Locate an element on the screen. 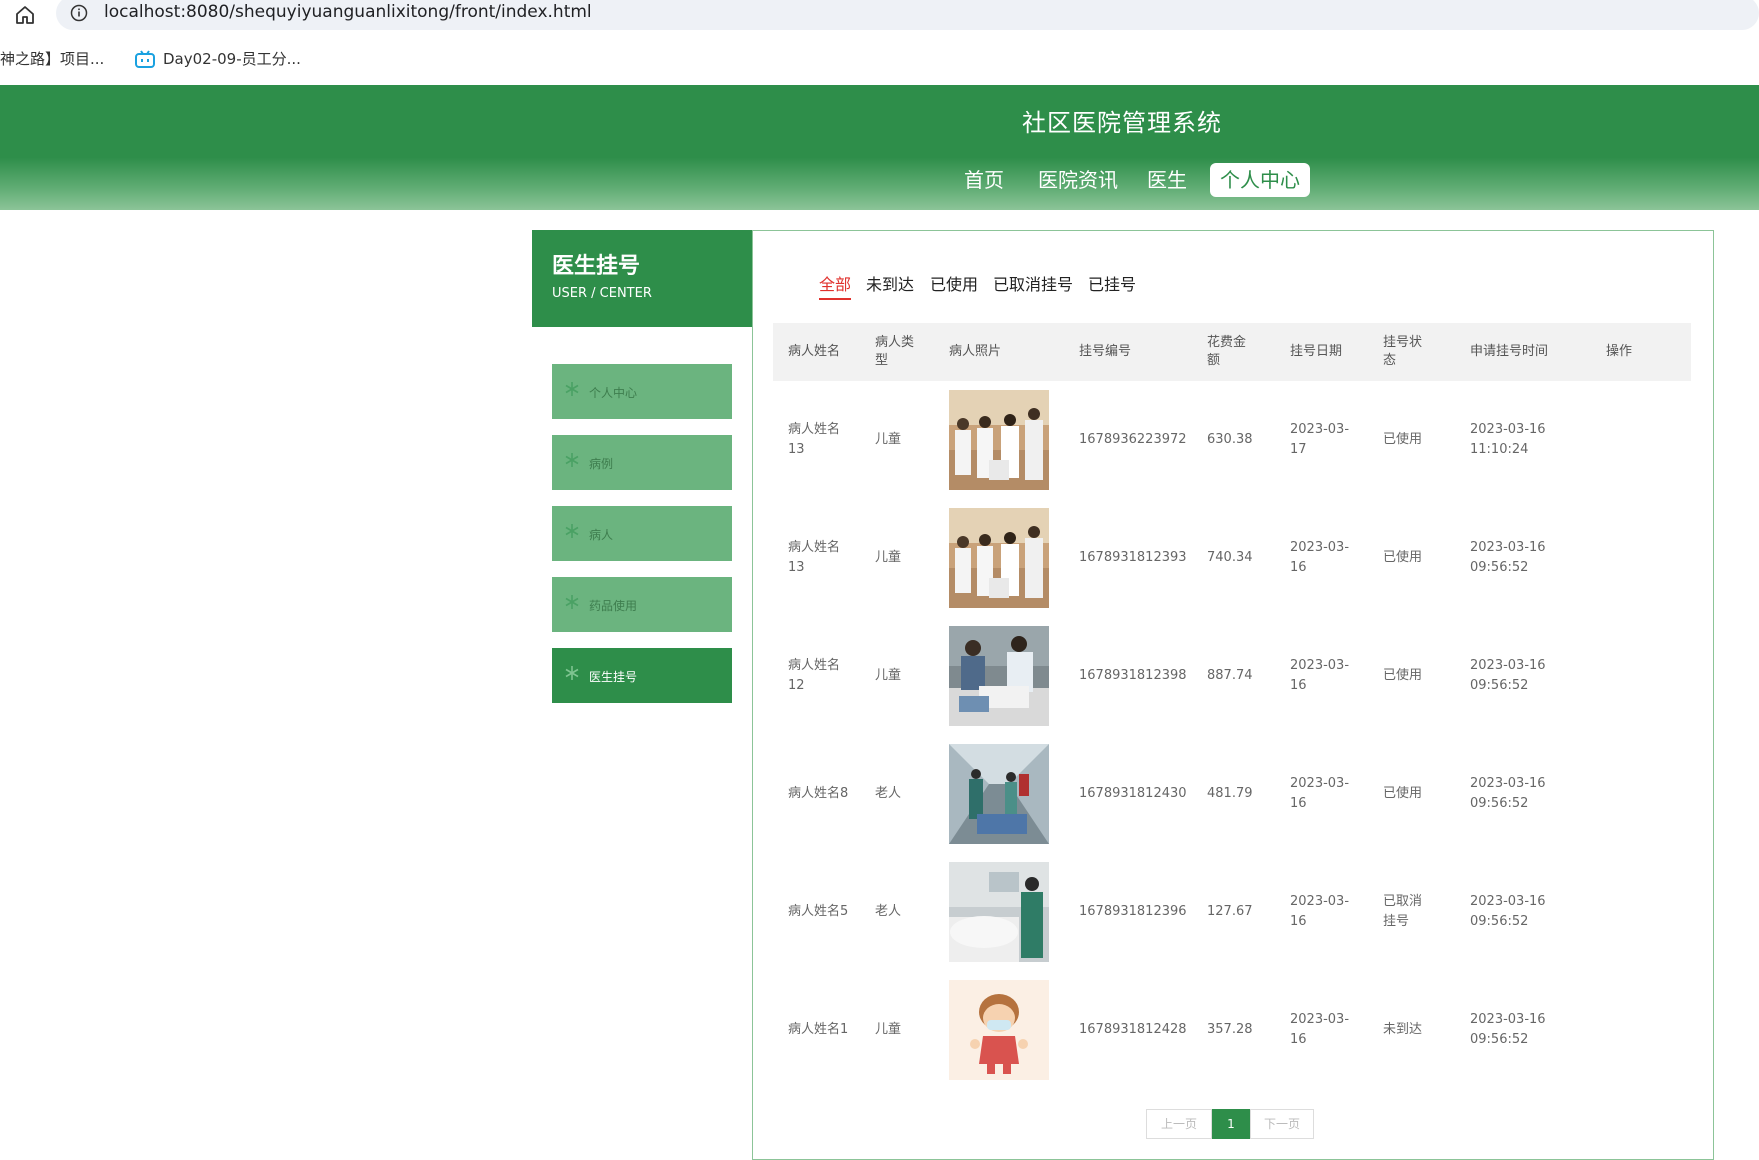 The width and height of the screenshot is (1759, 1160). sidebar-item-cases: 病例 is located at coordinates (642, 462).